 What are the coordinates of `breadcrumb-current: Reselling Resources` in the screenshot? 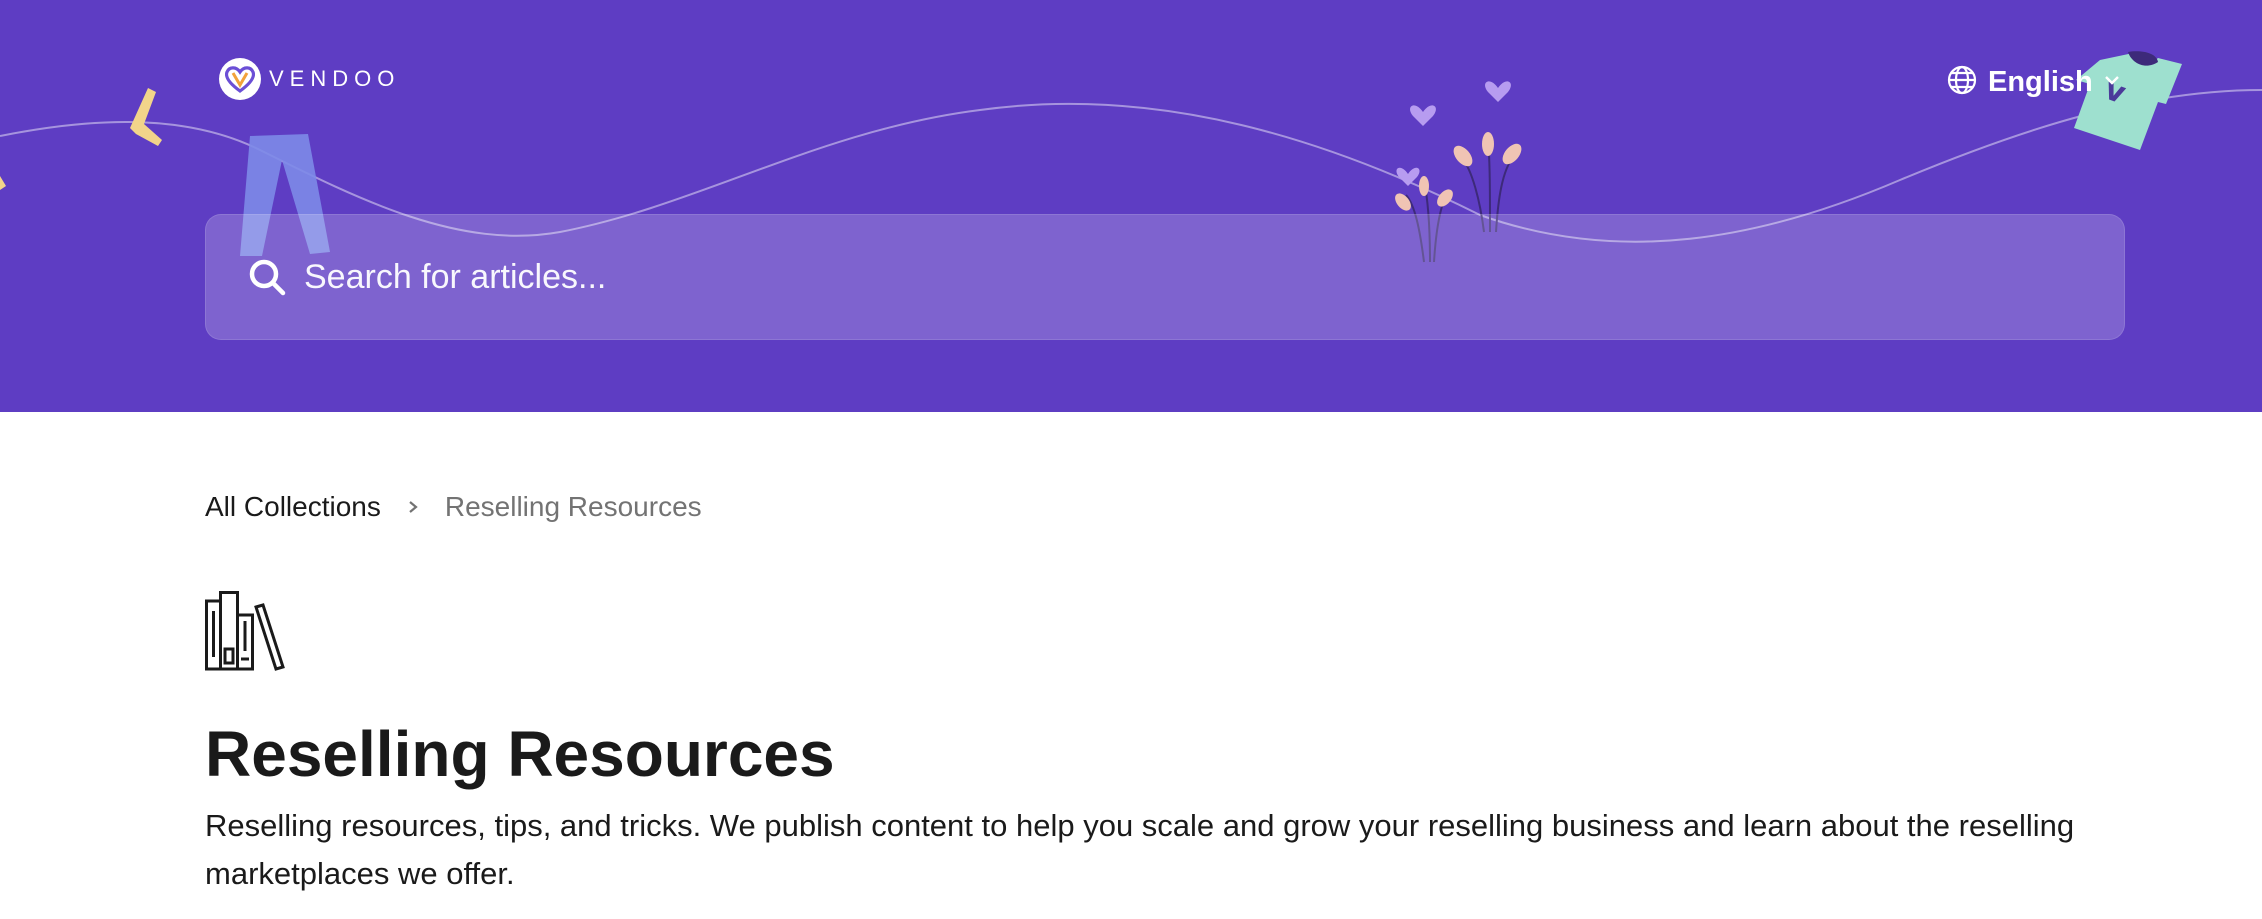 It's located at (573, 506).